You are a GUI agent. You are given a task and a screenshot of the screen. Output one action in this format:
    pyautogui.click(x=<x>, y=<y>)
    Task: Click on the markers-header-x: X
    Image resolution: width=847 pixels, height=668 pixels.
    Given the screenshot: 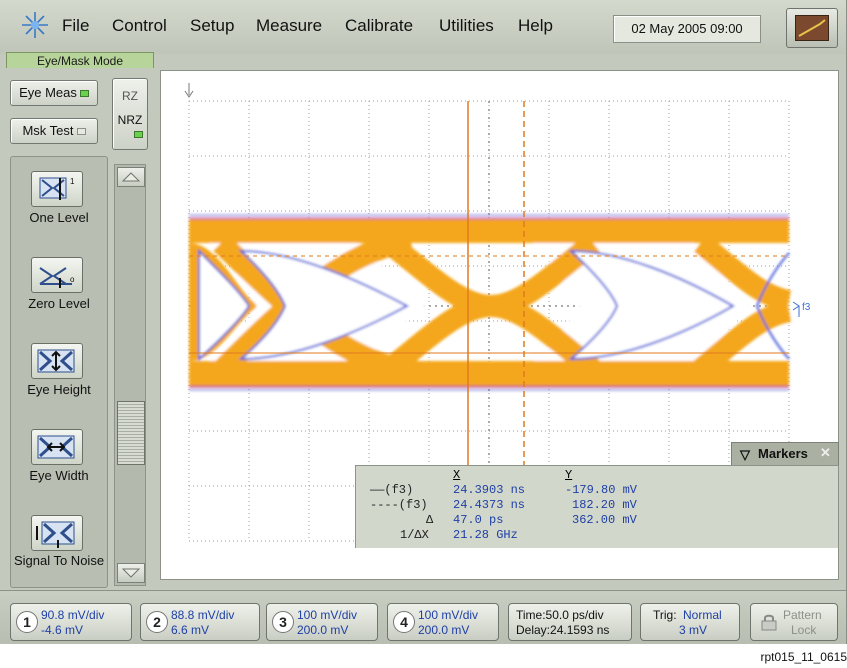 What is the action you would take?
    pyautogui.click(x=457, y=475)
    